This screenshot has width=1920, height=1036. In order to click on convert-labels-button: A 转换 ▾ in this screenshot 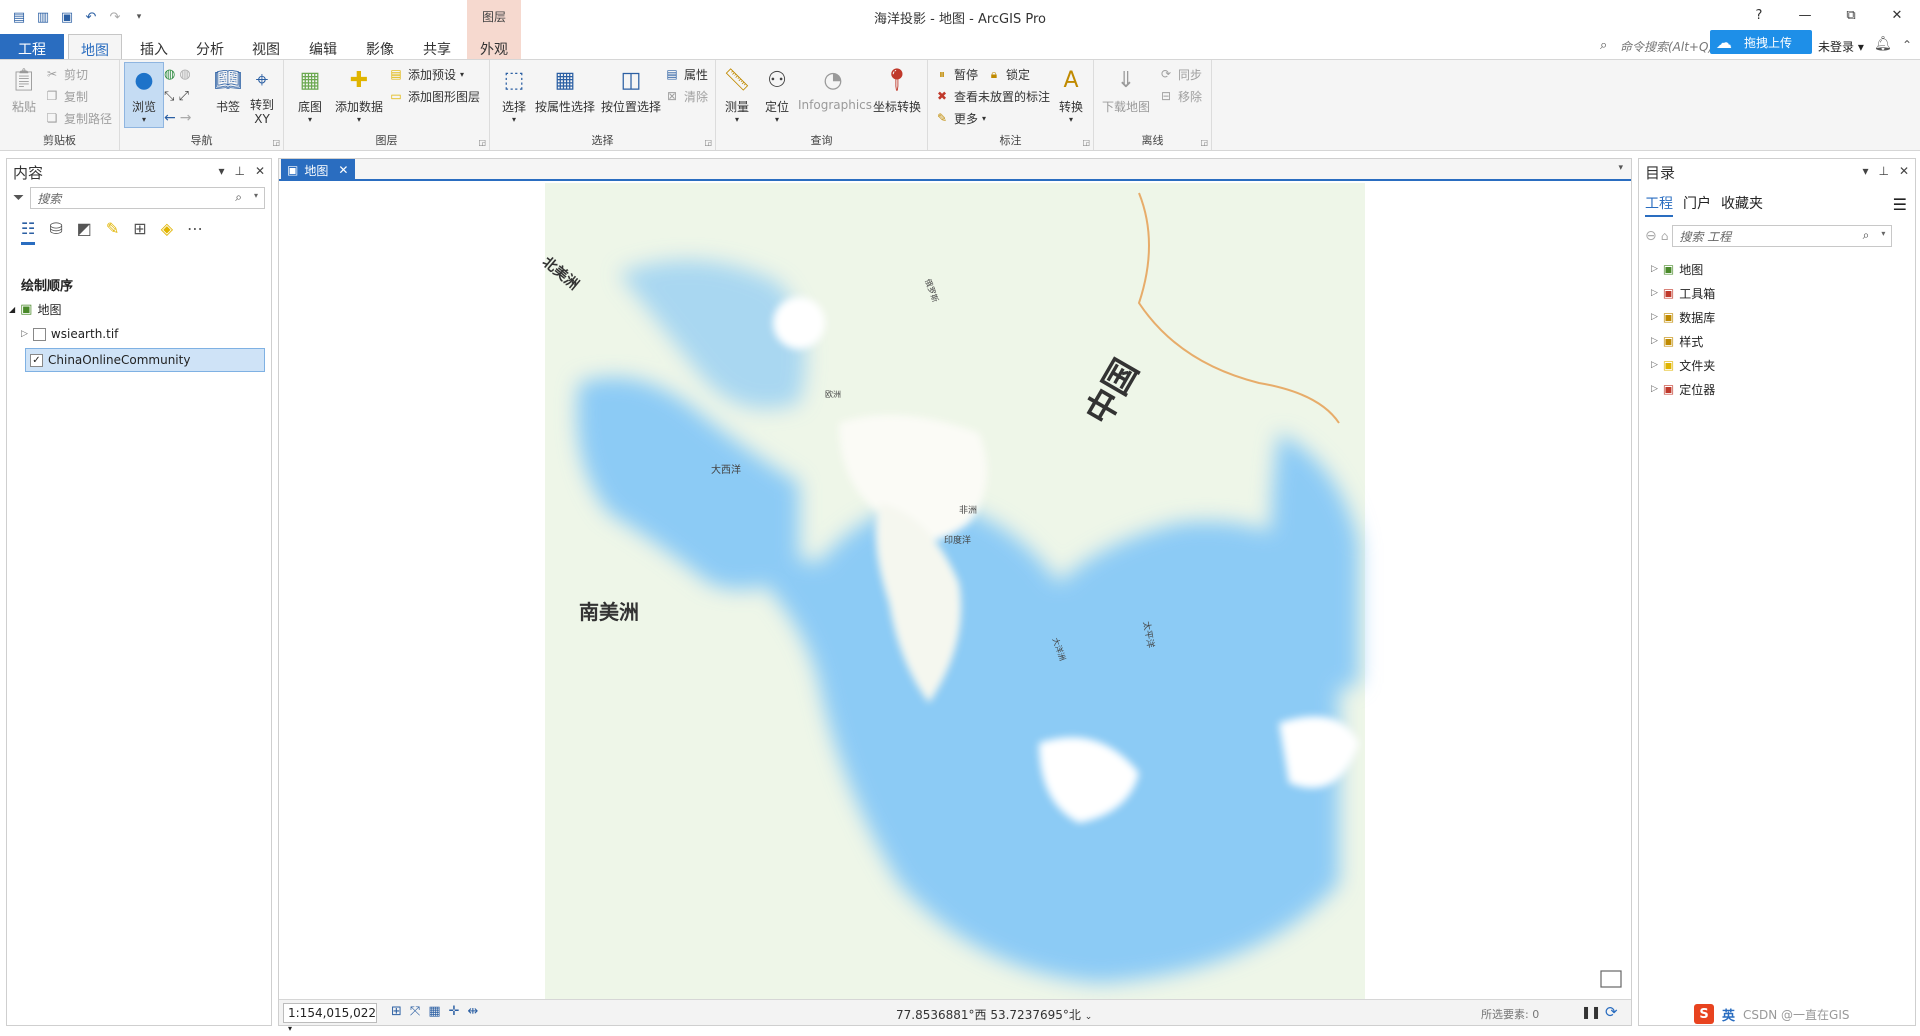, I will do `click(1071, 94)`.